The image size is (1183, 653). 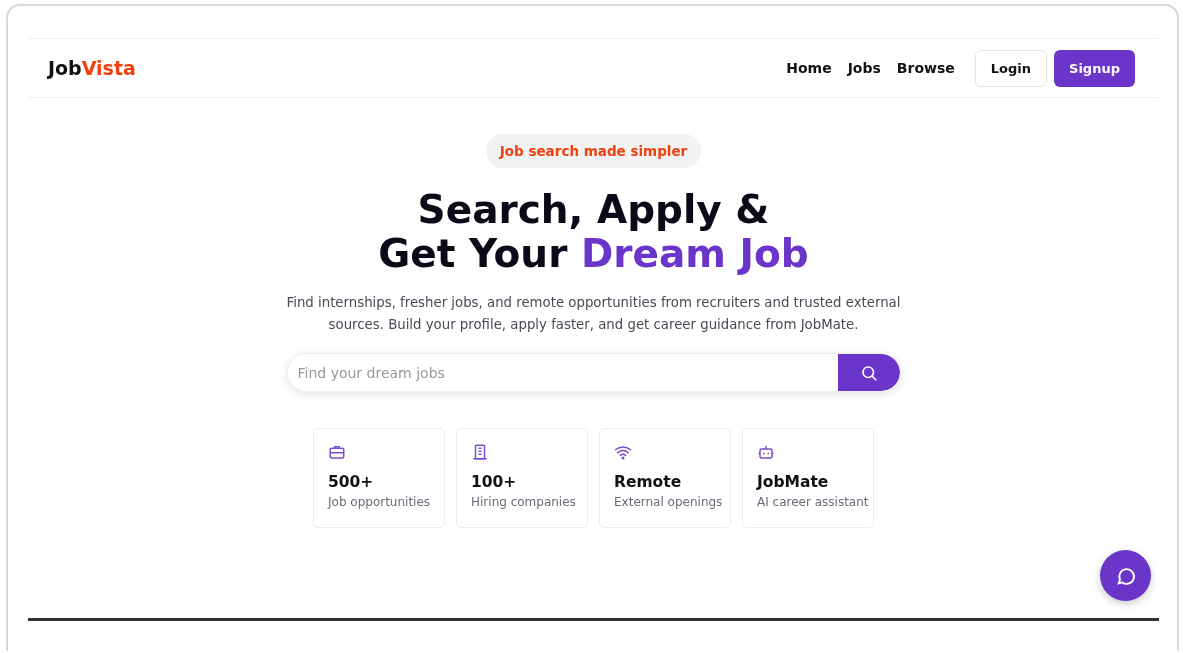 I want to click on signup-button: Signup, so click(x=1094, y=68).